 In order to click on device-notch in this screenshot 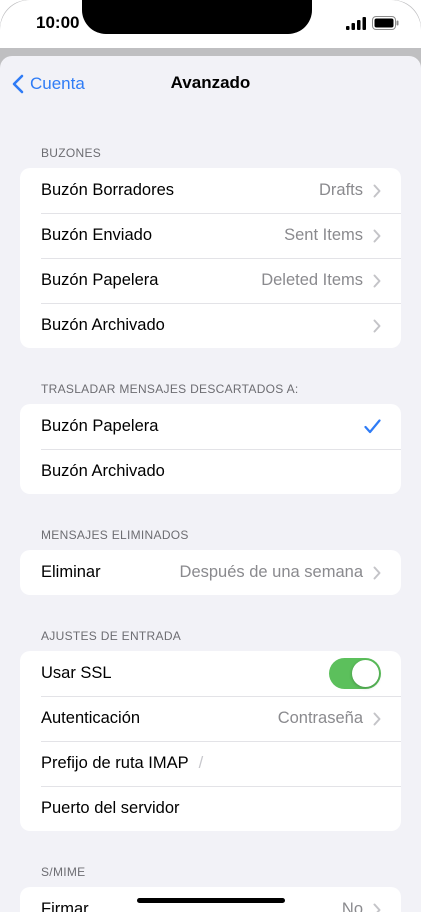, I will do `click(197, 17)`.